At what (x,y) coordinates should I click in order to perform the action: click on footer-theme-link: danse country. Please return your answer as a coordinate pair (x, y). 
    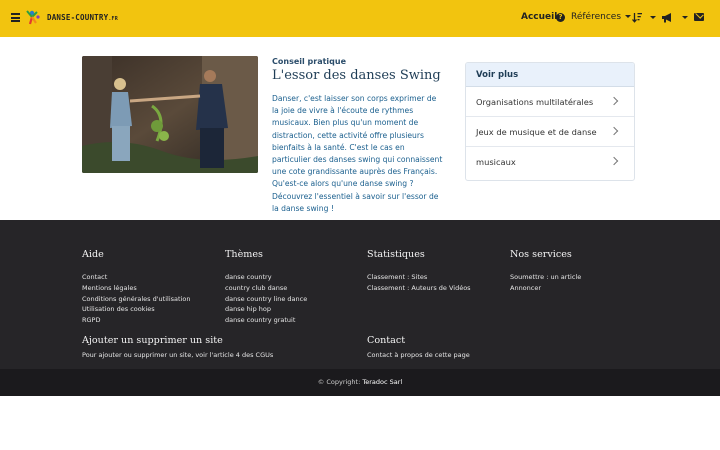
    Looking at the image, I should click on (266, 277).